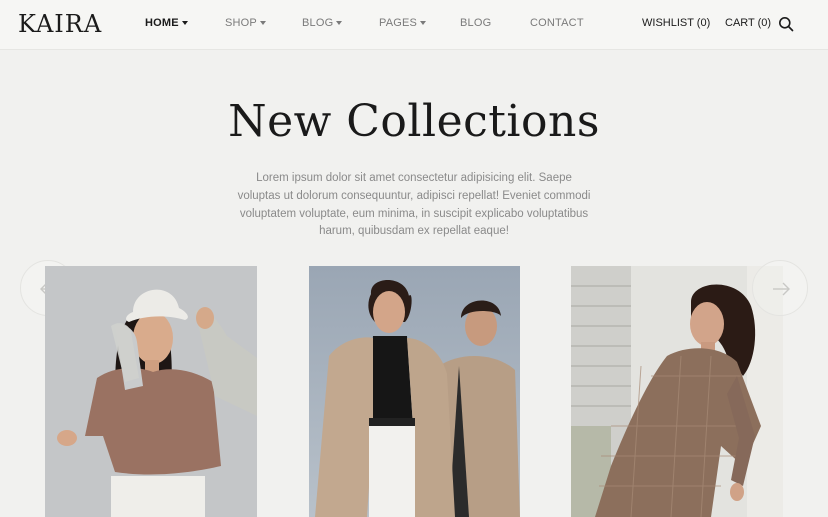 This screenshot has height=517, width=828. I want to click on nav-item-blog-dropdown: BLOG, so click(322, 23).